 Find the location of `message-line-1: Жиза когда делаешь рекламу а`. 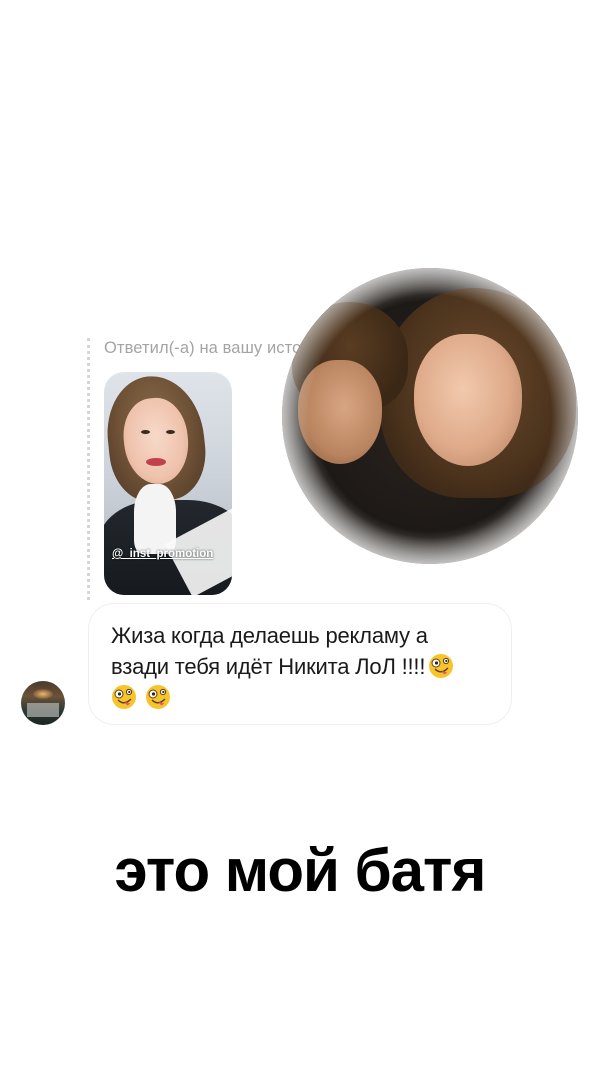

message-line-1: Жиза когда делаешь рекламу а is located at coordinates (269, 635).